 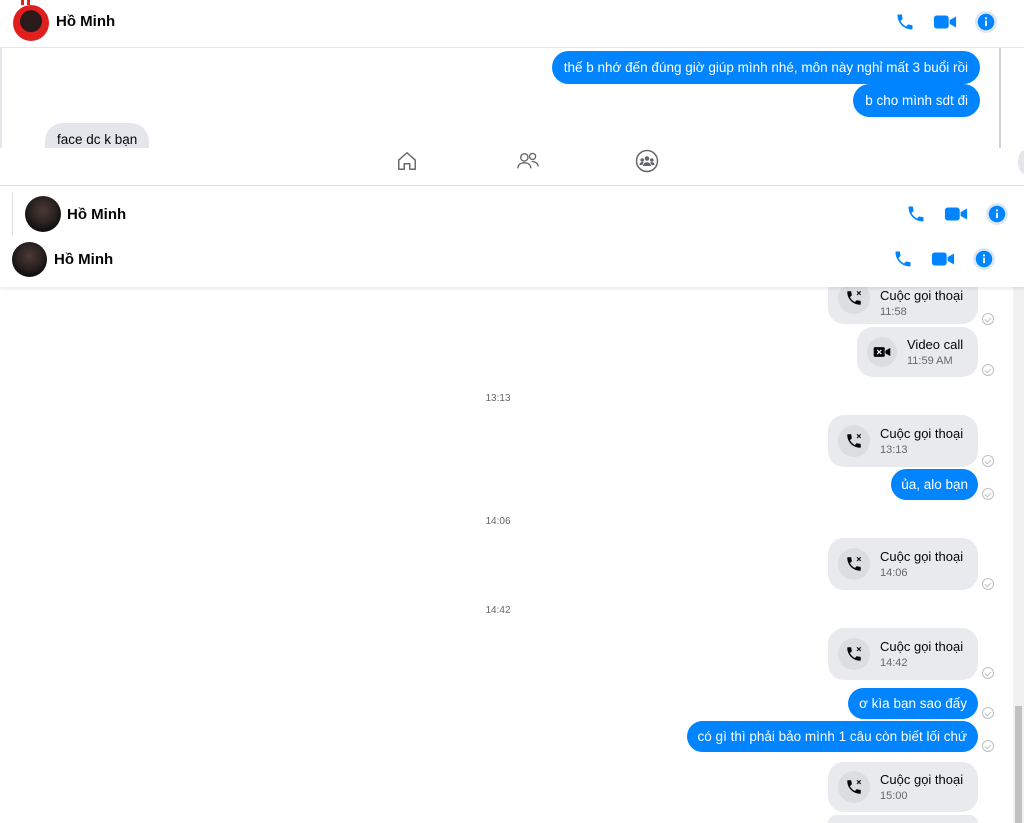 I want to click on missed-video-call-icon, so click(x=882, y=352).